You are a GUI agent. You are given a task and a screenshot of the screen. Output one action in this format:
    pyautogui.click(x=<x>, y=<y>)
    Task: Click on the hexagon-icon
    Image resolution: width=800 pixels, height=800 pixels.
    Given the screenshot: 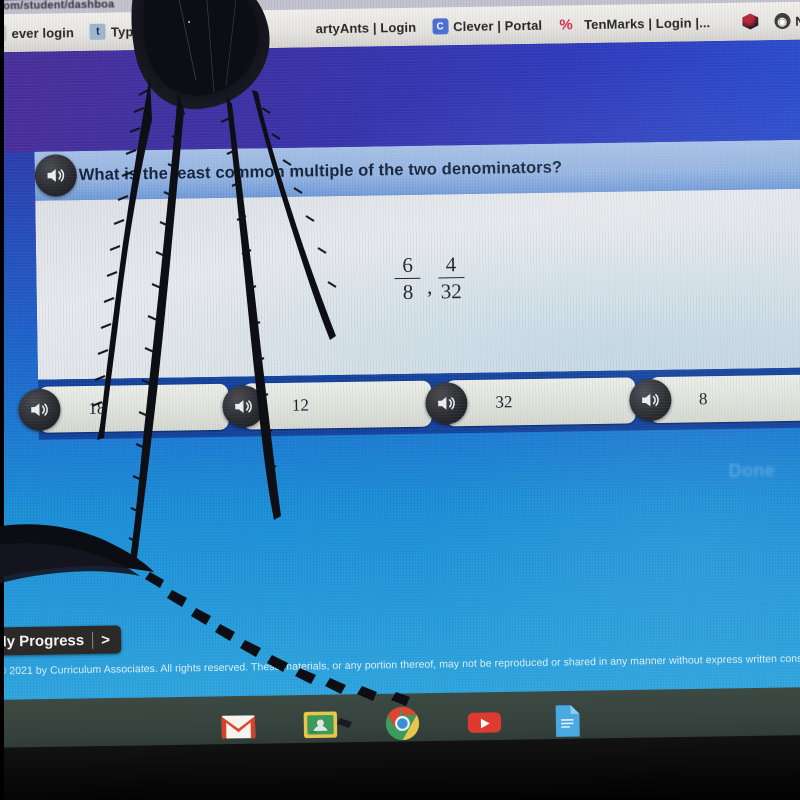 What is the action you would take?
    pyautogui.click(x=750, y=21)
    